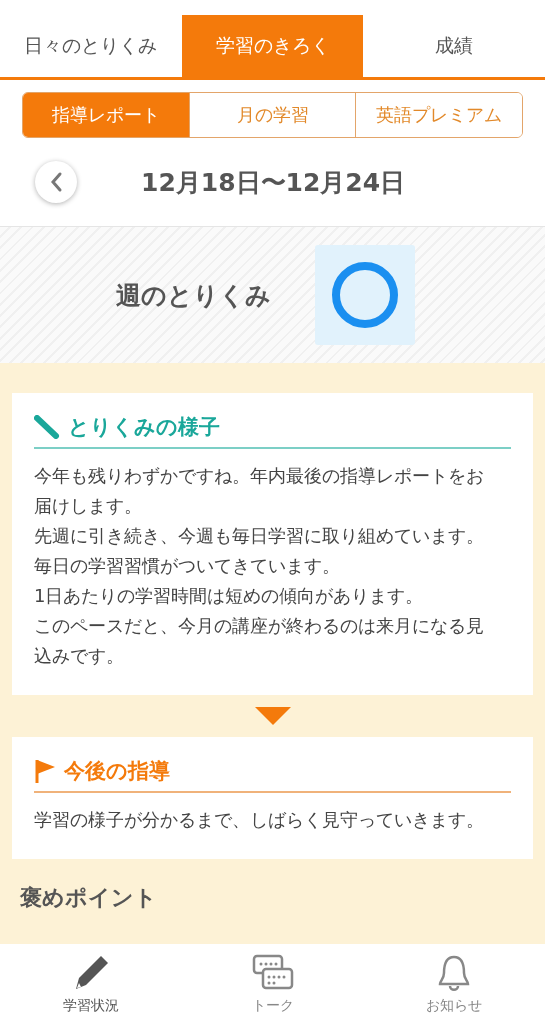 This screenshot has height=1024, width=545. What do you see at coordinates (88, 898) in the screenshot?
I see `section-heading: 褒めポイント` at bounding box center [88, 898].